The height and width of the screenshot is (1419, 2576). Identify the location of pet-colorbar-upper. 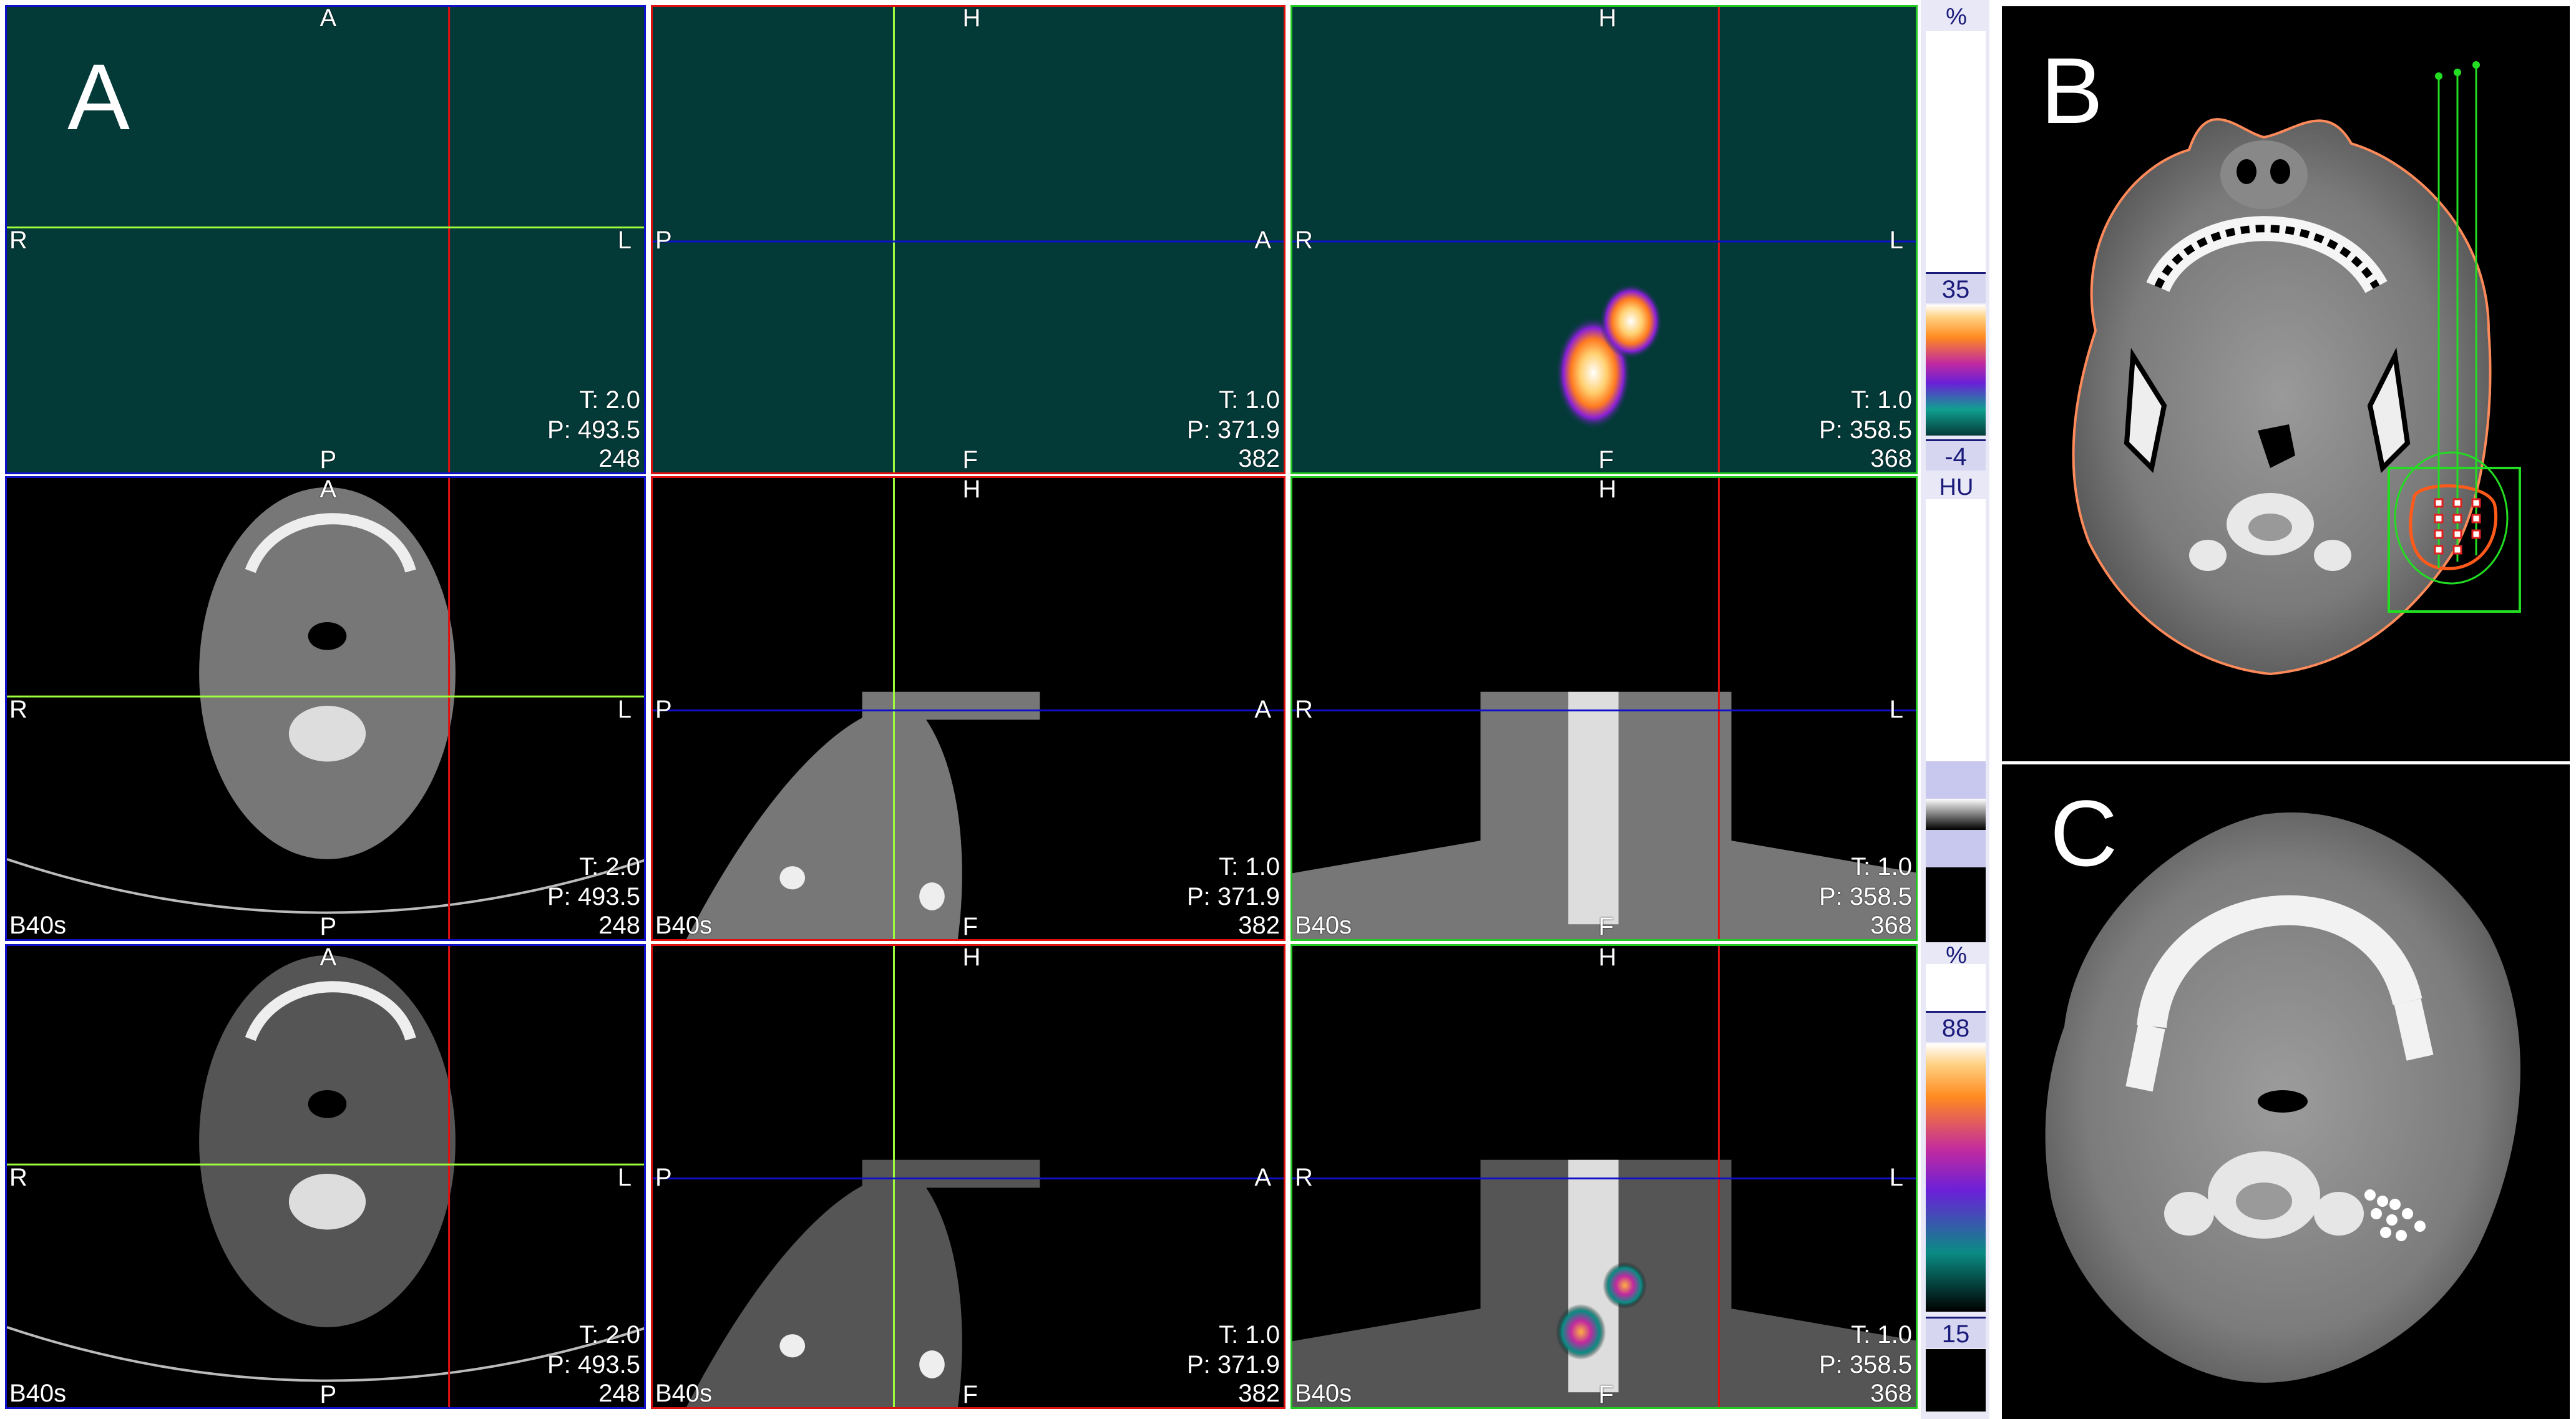
(1956, 153).